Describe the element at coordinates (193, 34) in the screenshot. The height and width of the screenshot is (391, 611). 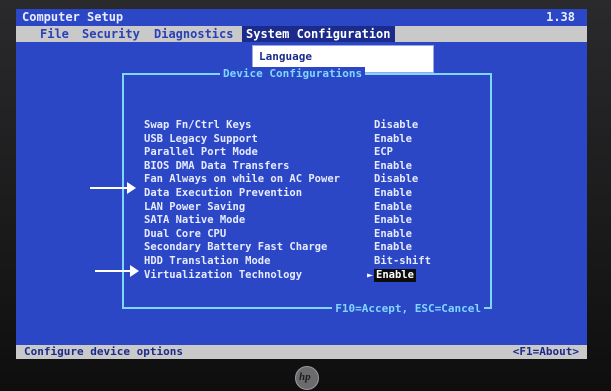
I see `menu-diagnostics: Diagnostics` at that location.